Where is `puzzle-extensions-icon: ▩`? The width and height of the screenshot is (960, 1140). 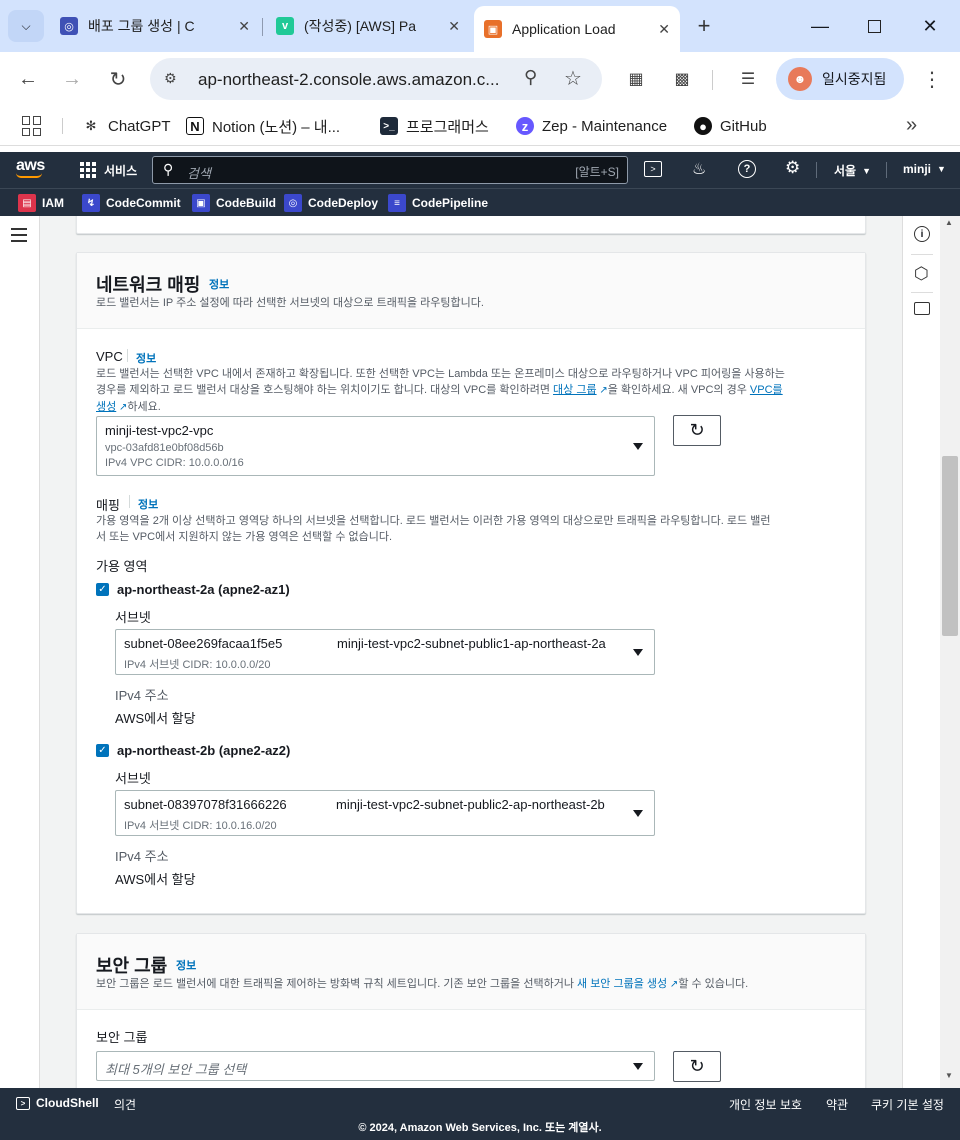 puzzle-extensions-icon: ▩ is located at coordinates (682, 79).